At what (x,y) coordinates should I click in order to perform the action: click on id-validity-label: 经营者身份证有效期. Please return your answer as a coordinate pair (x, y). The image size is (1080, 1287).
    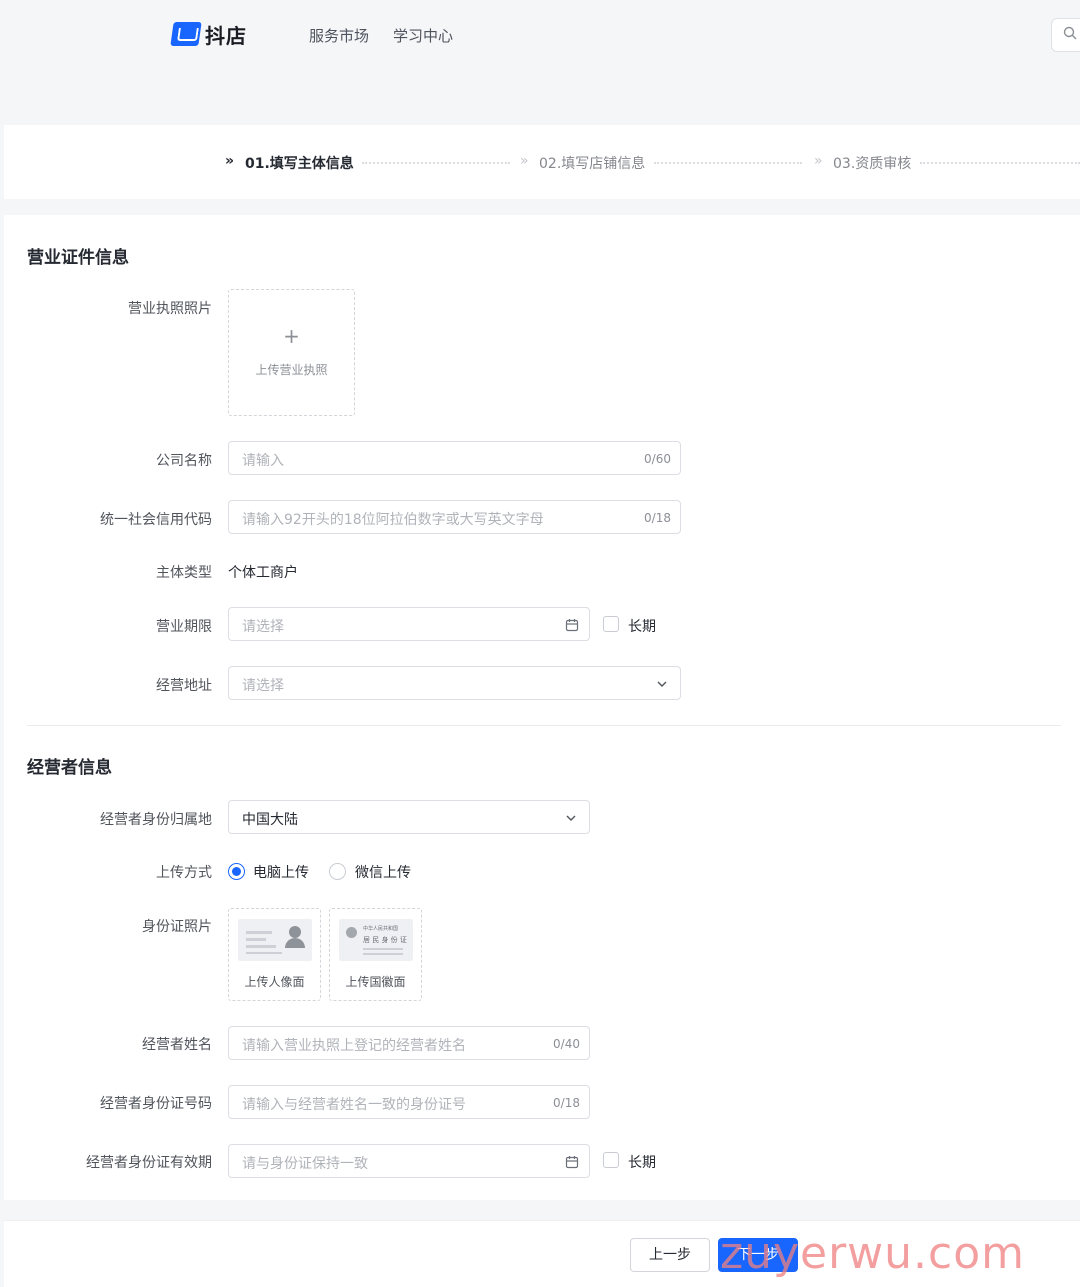
    Looking at the image, I should click on (149, 1163).